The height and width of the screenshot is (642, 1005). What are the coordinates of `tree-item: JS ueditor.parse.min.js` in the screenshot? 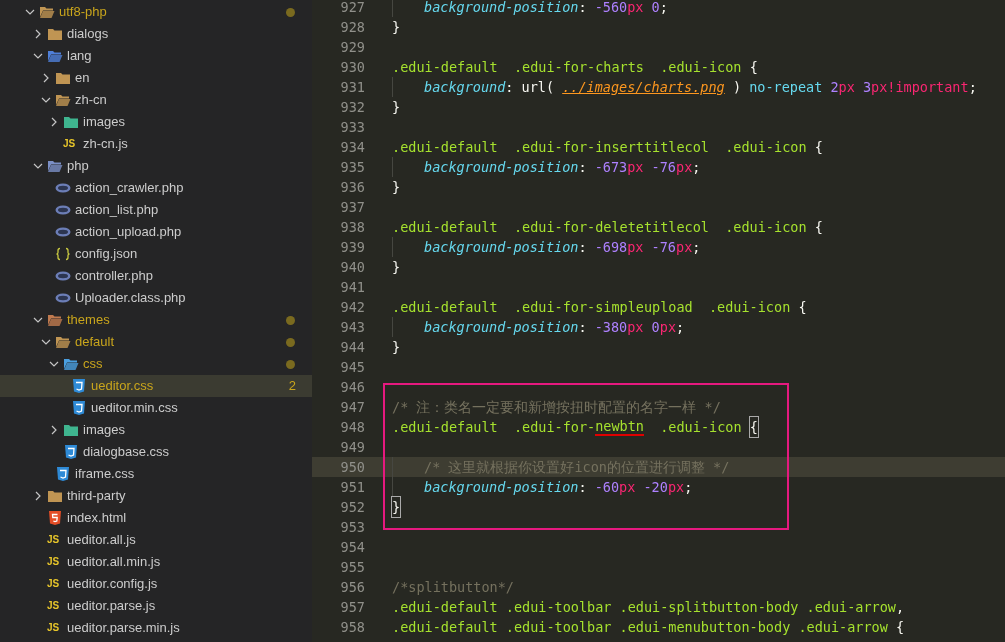 It's located at (156, 628).